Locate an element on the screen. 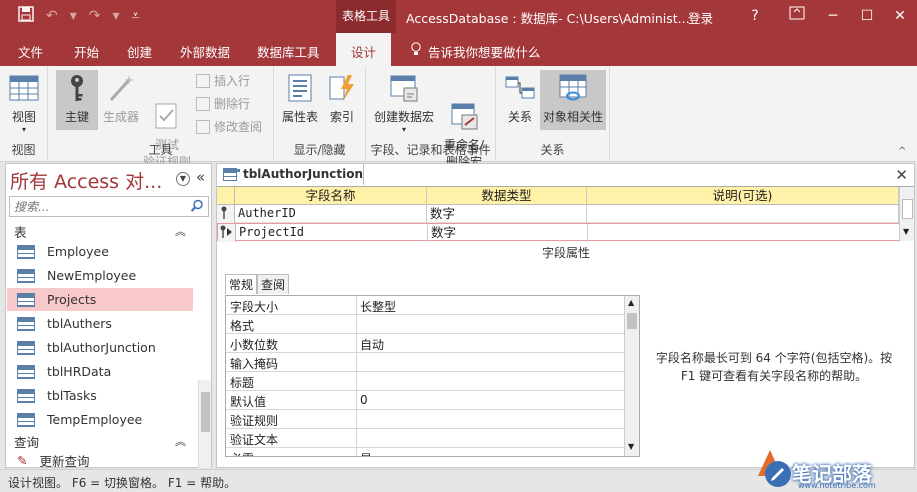 Image resolution: width=917 pixels, height=492 pixels. group-label: 工具 is located at coordinates (160, 150).